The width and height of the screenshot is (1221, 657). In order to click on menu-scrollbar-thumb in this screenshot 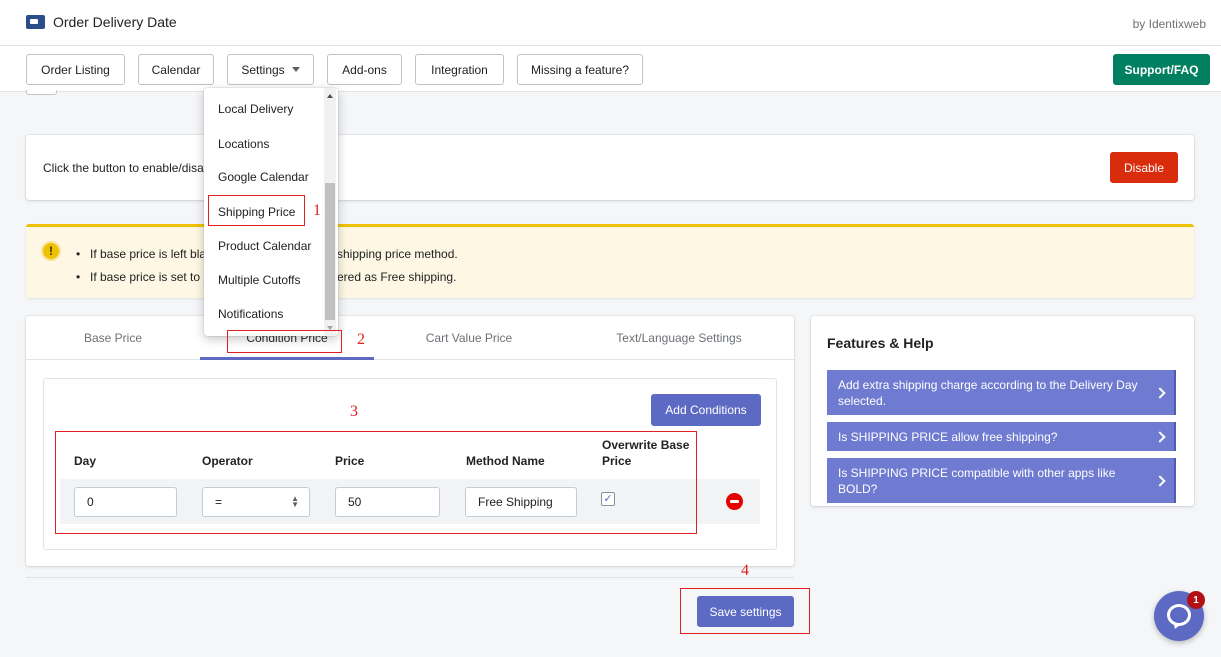, I will do `click(330, 251)`.